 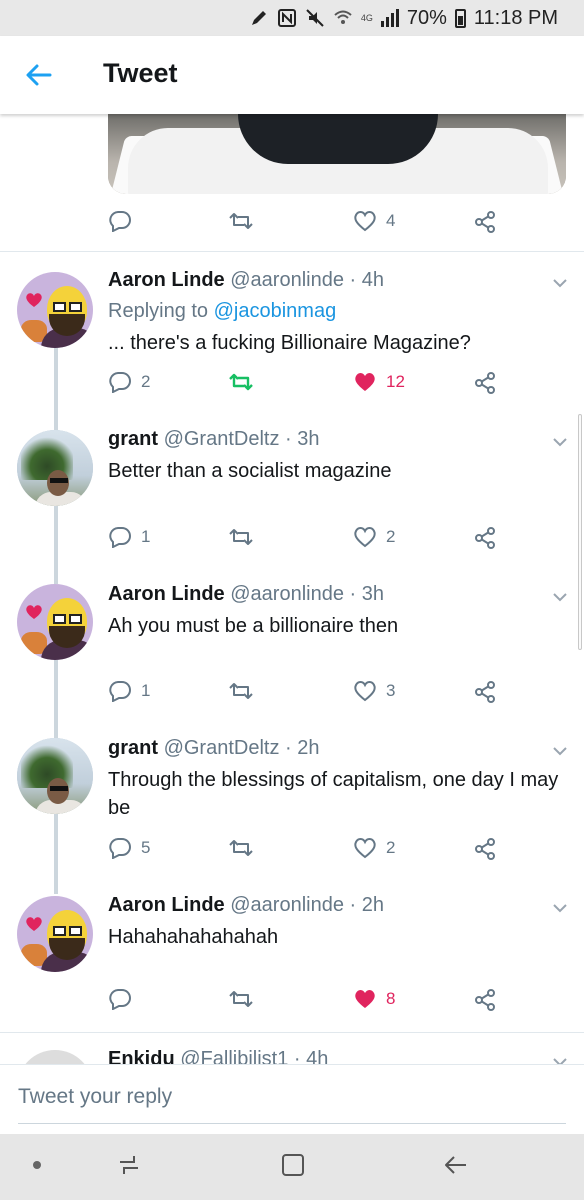 I want to click on recent-apps-icon, so click(x=129, y=1165).